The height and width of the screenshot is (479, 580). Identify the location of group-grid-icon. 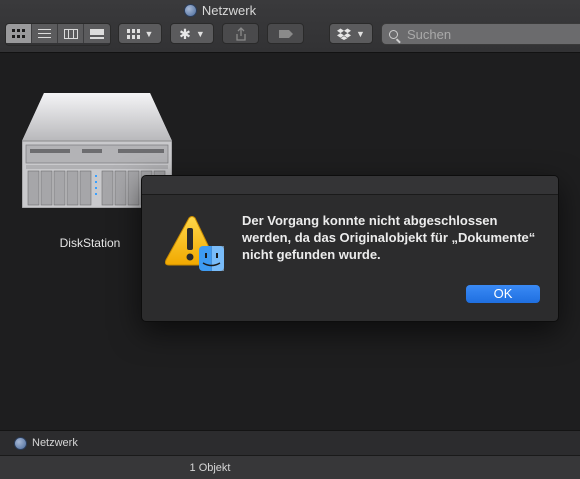
(133, 33).